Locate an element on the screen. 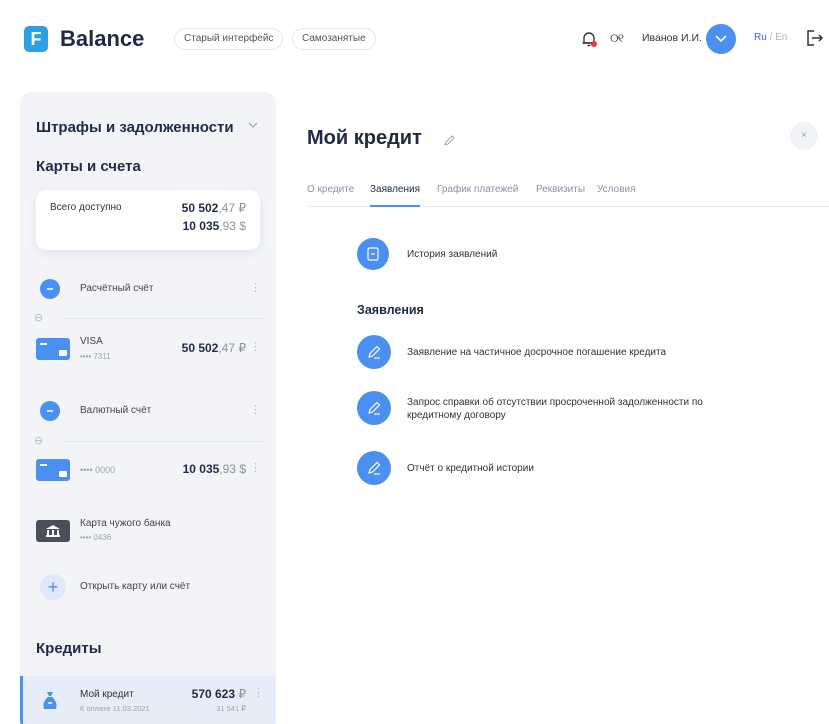  self-employed-button: Самозанятые is located at coordinates (334, 39).